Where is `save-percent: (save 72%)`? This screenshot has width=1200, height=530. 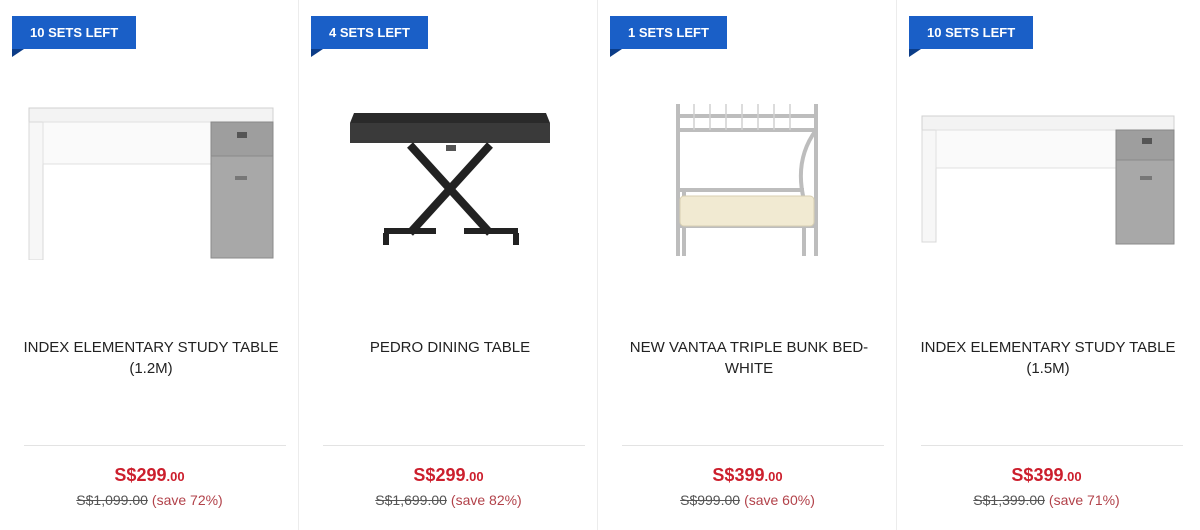
save-percent: (save 72%) is located at coordinates (187, 500).